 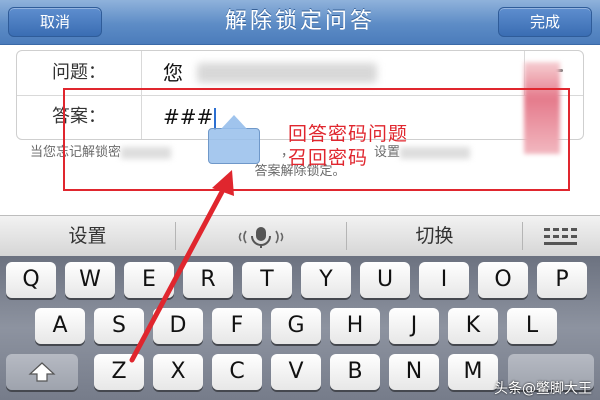 I want to click on key-w: W, so click(x=90, y=280).